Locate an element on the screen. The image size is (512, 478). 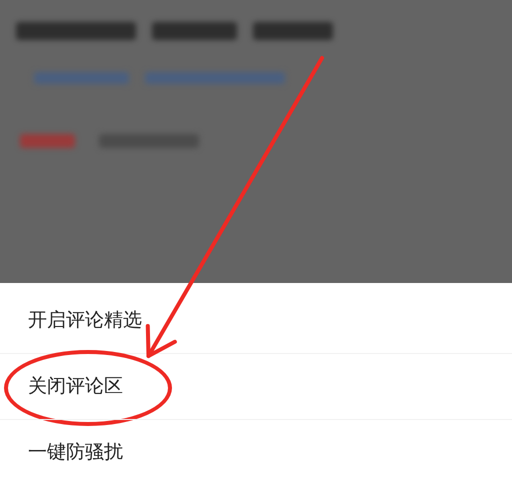
menu-item: 一键防骚扰 is located at coordinates (75, 452).